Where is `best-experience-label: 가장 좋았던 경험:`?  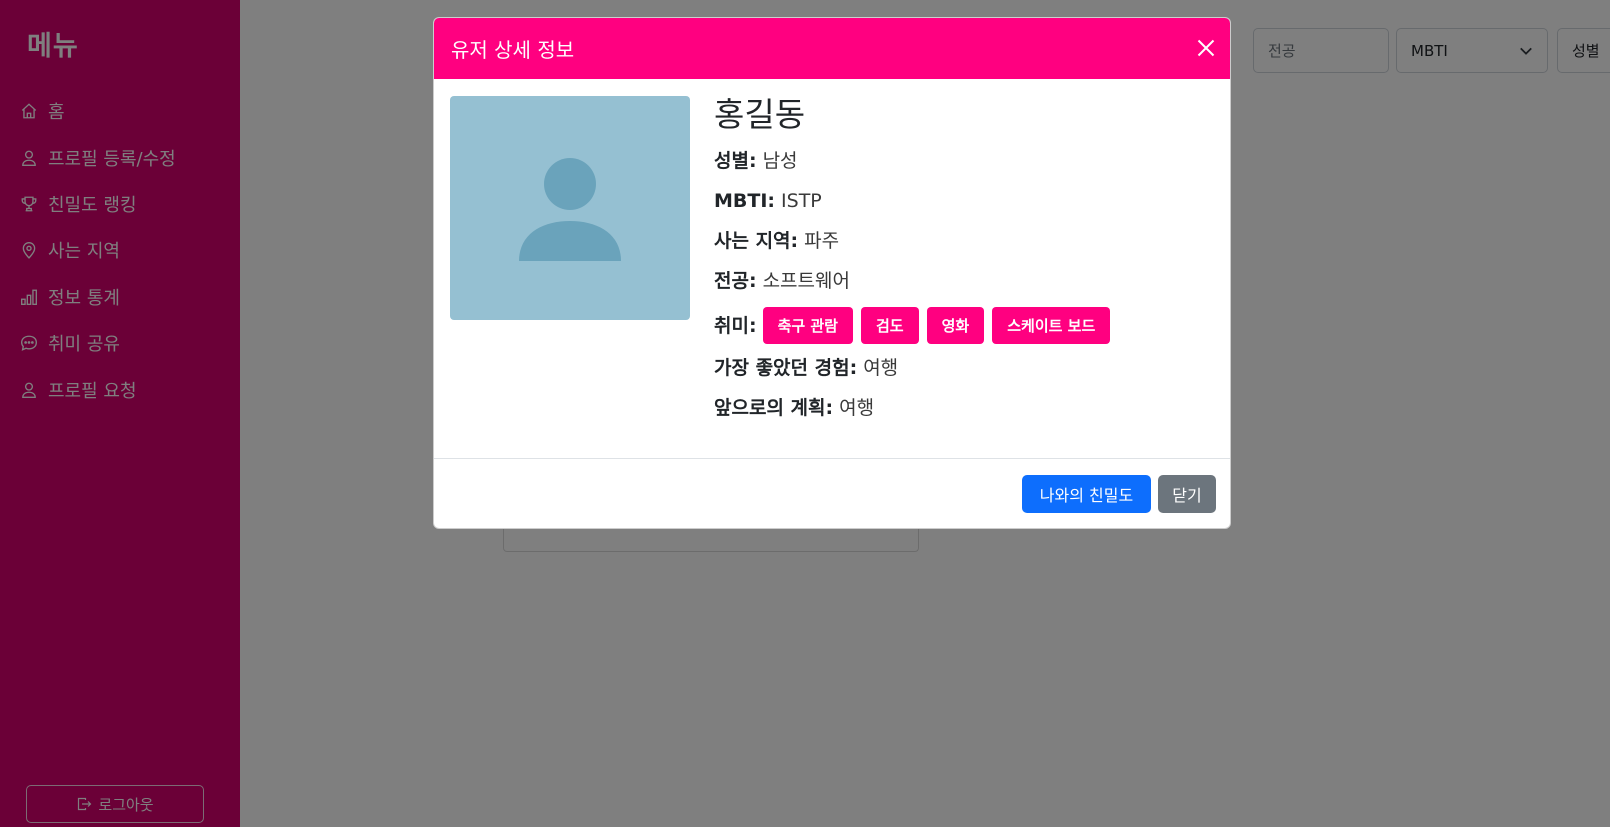
best-experience-label: 가장 좋았던 경험: is located at coordinates (786, 367).